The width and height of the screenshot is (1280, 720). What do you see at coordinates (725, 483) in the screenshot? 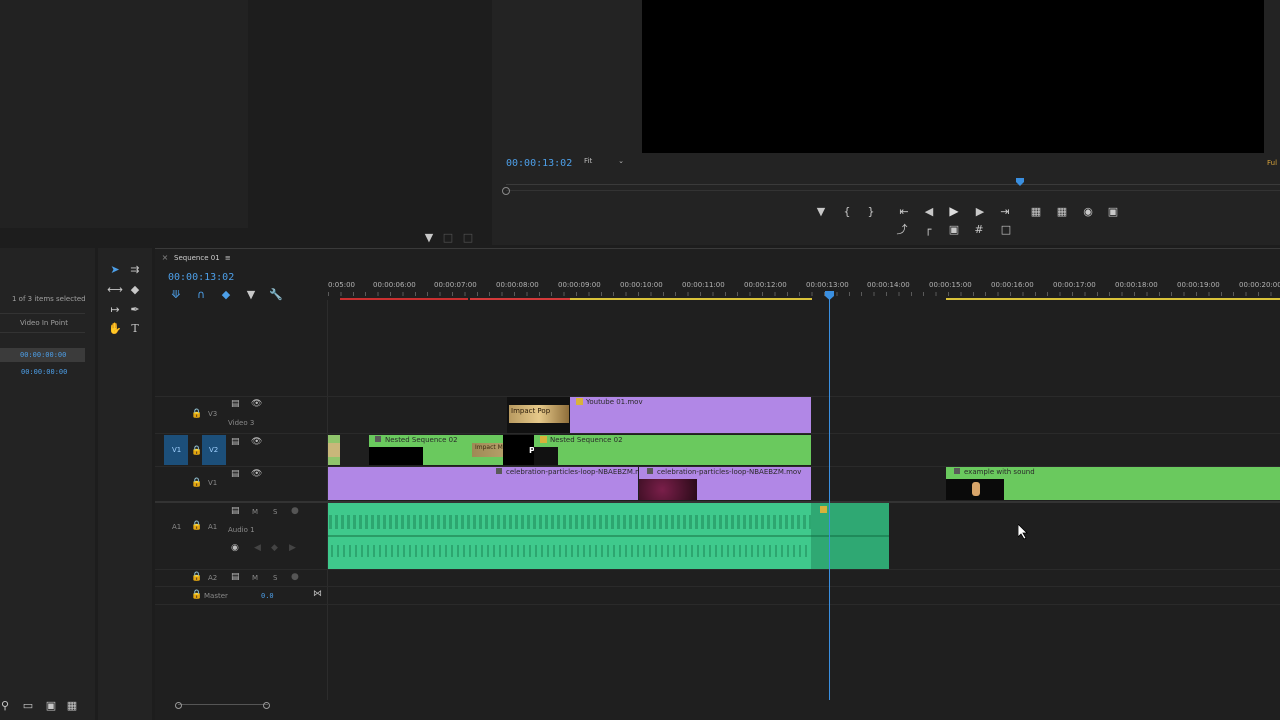
I see `clip-celebration-2: celebration-particles-loop-NBAEBZM.mov` at bounding box center [725, 483].